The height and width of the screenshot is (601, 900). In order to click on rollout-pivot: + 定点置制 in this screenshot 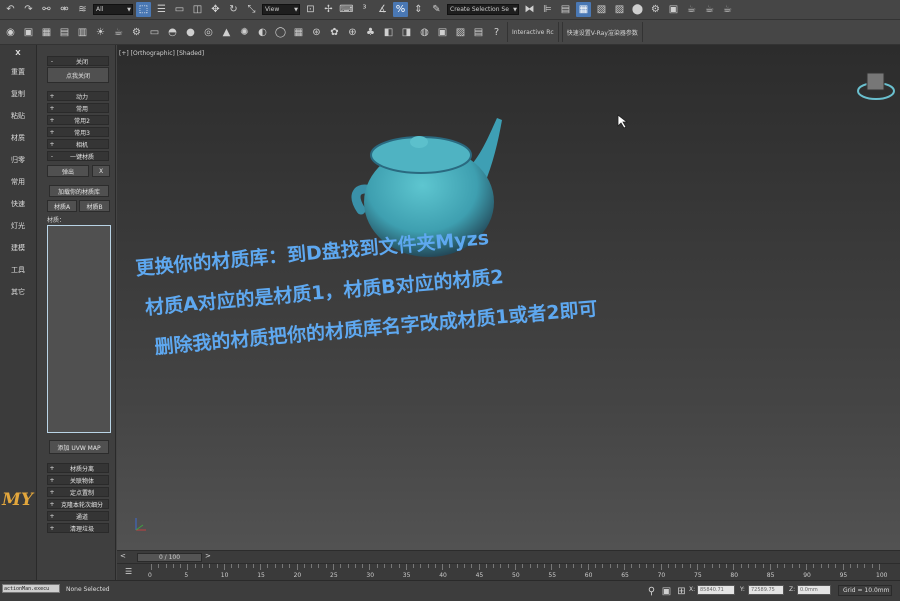, I will do `click(78, 492)`.